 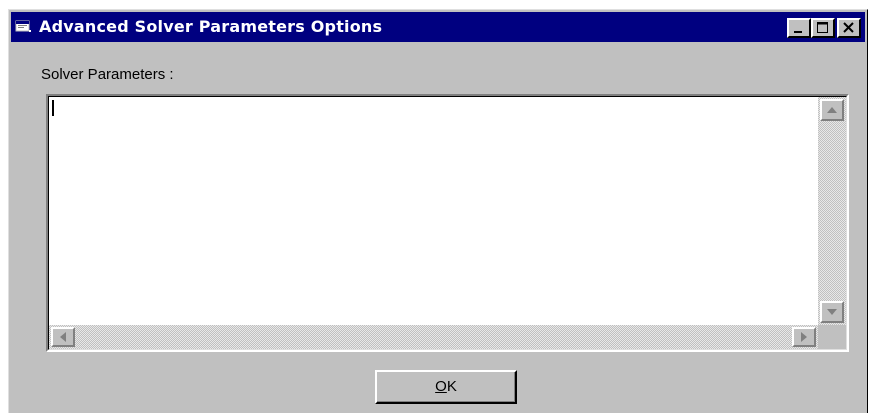 What do you see at coordinates (799, 28) in the screenshot?
I see `minimize-button` at bounding box center [799, 28].